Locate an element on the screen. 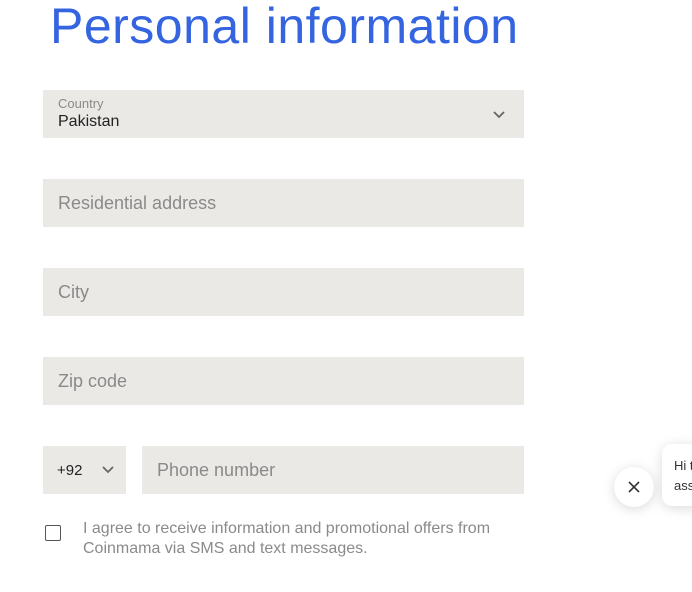 This screenshot has width=692, height=592. residential-address-placeholder: Residential address is located at coordinates (137, 203).